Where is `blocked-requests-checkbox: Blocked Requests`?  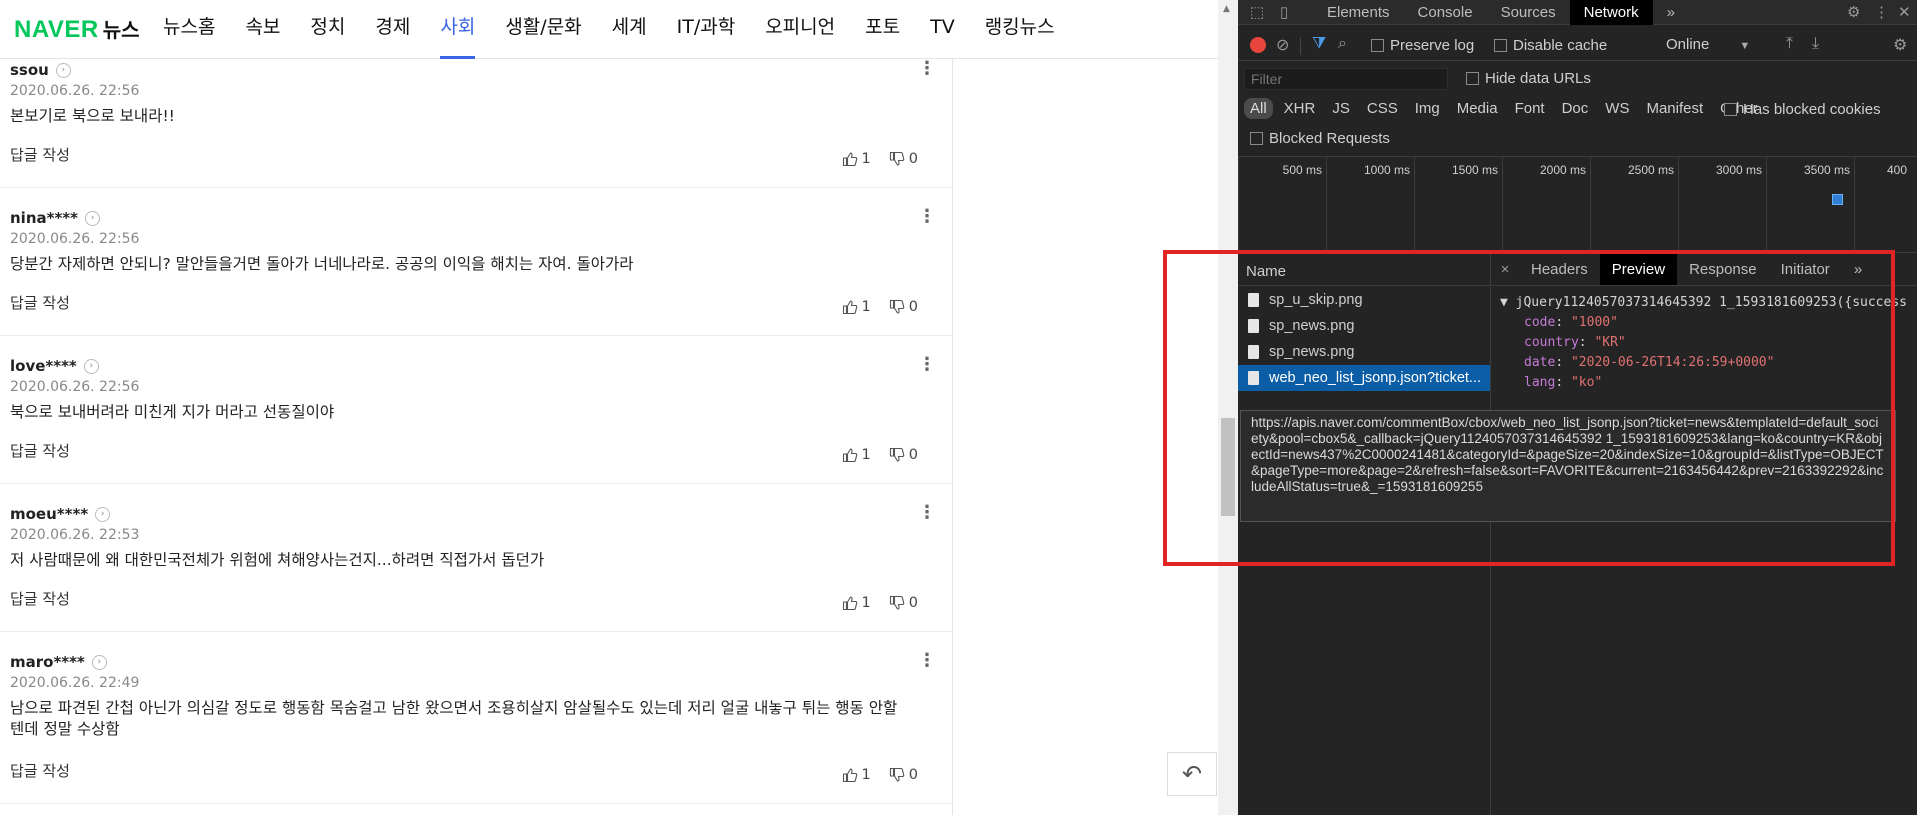
blocked-requests-checkbox: Blocked Requests is located at coordinates (1320, 138).